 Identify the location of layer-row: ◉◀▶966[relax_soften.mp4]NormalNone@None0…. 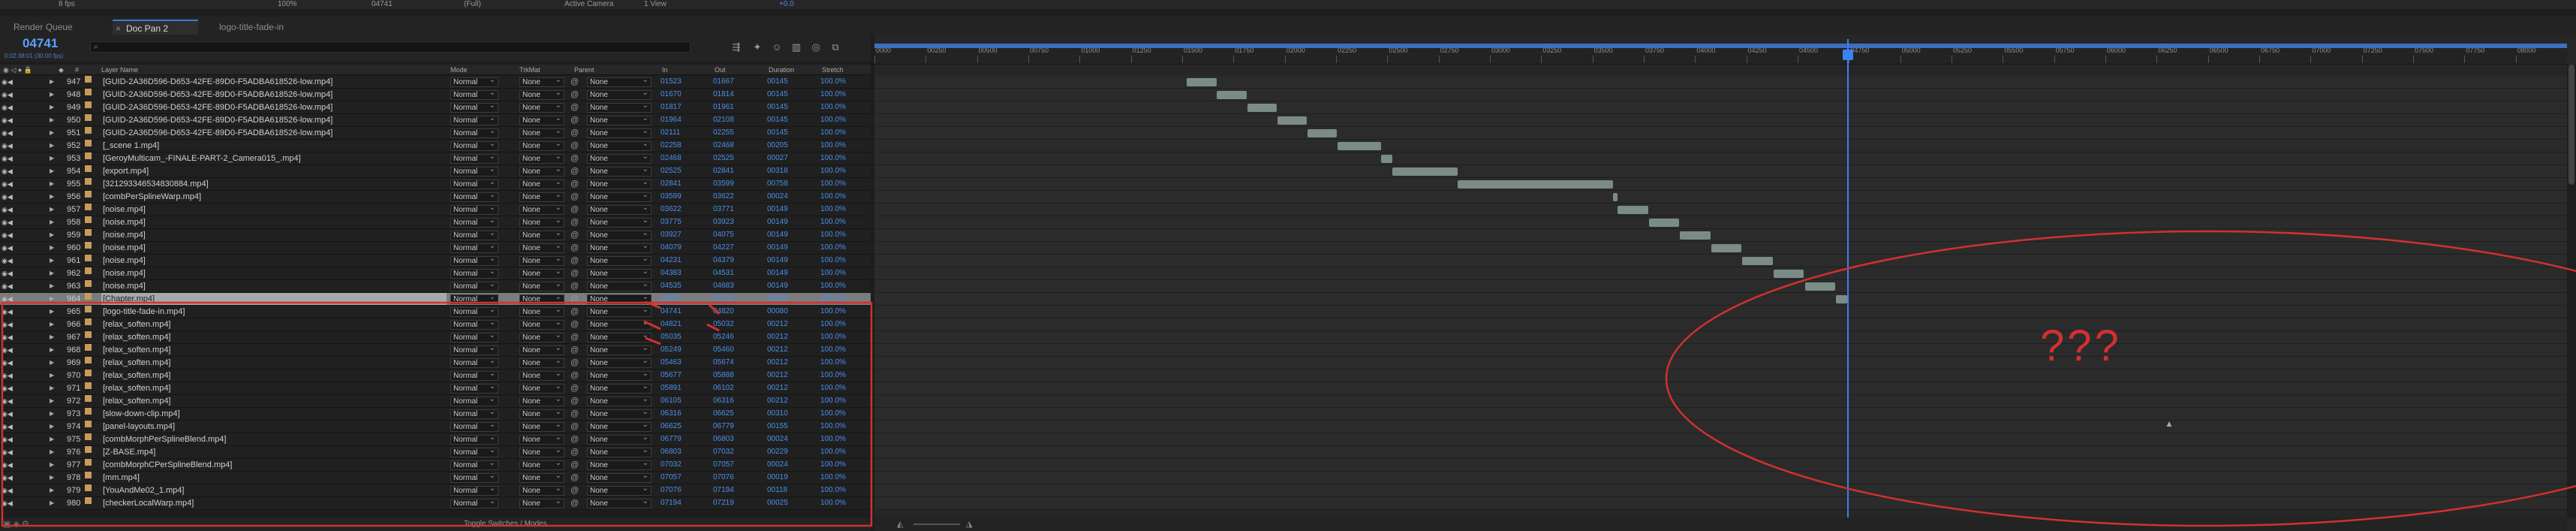
(435, 324).